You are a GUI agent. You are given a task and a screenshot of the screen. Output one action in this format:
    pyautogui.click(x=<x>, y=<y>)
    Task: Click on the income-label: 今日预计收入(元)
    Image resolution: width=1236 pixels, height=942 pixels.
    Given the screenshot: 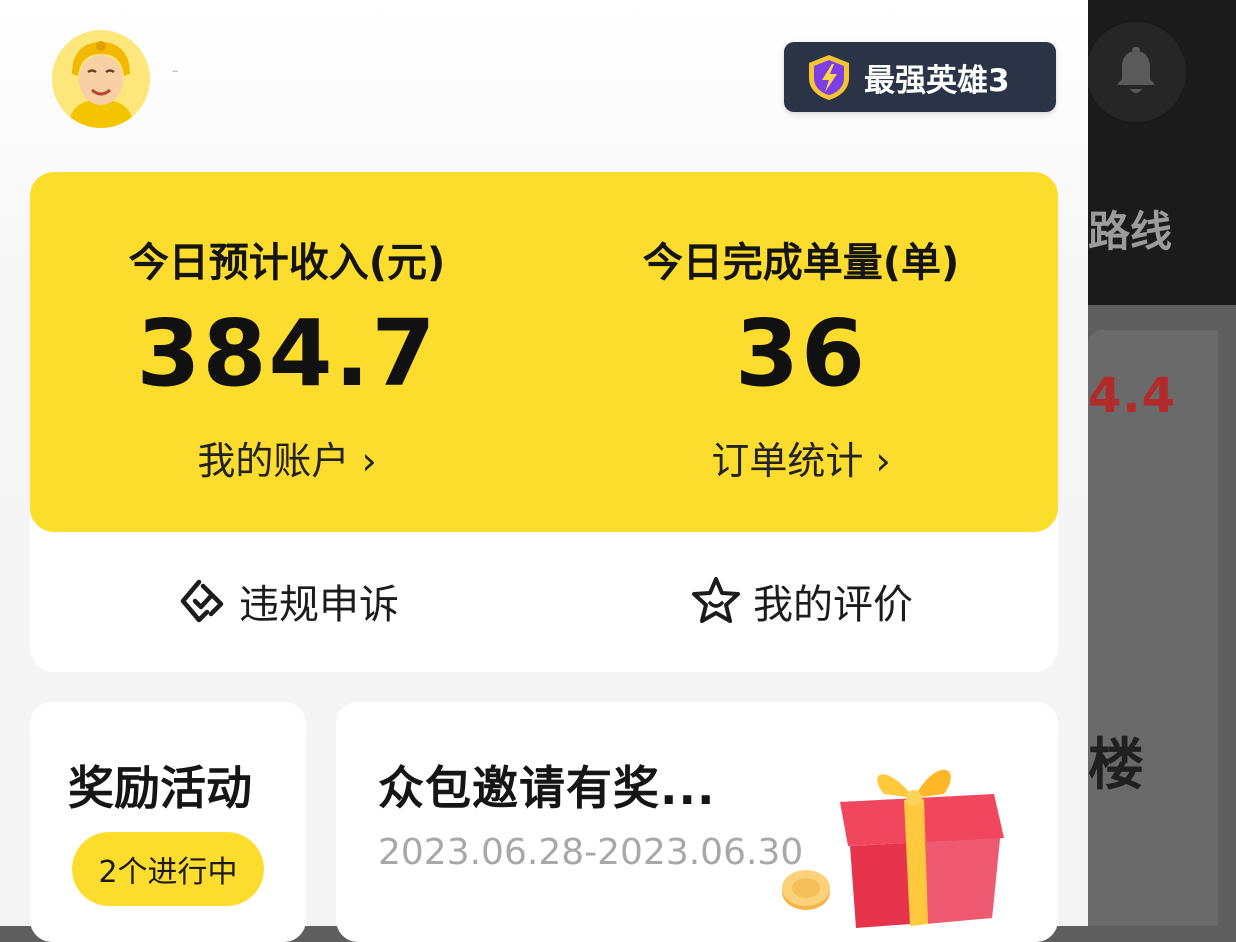 What is the action you would take?
    pyautogui.click(x=287, y=263)
    